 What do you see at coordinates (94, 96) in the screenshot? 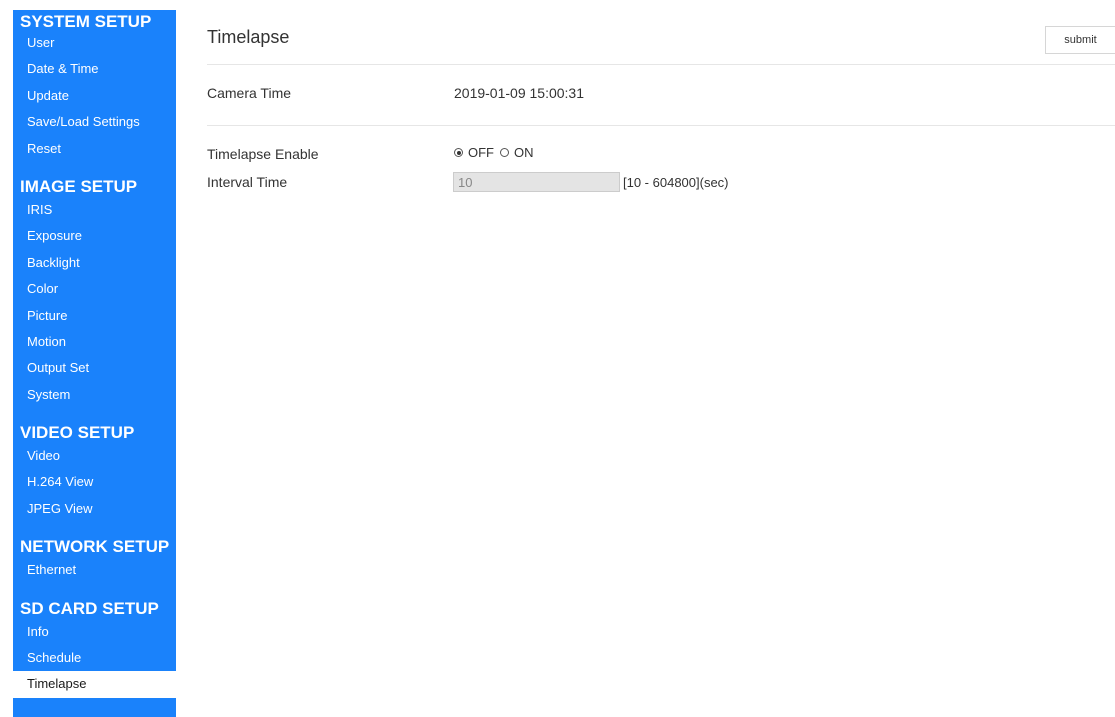
I see `sidebar-item-update: Update` at bounding box center [94, 96].